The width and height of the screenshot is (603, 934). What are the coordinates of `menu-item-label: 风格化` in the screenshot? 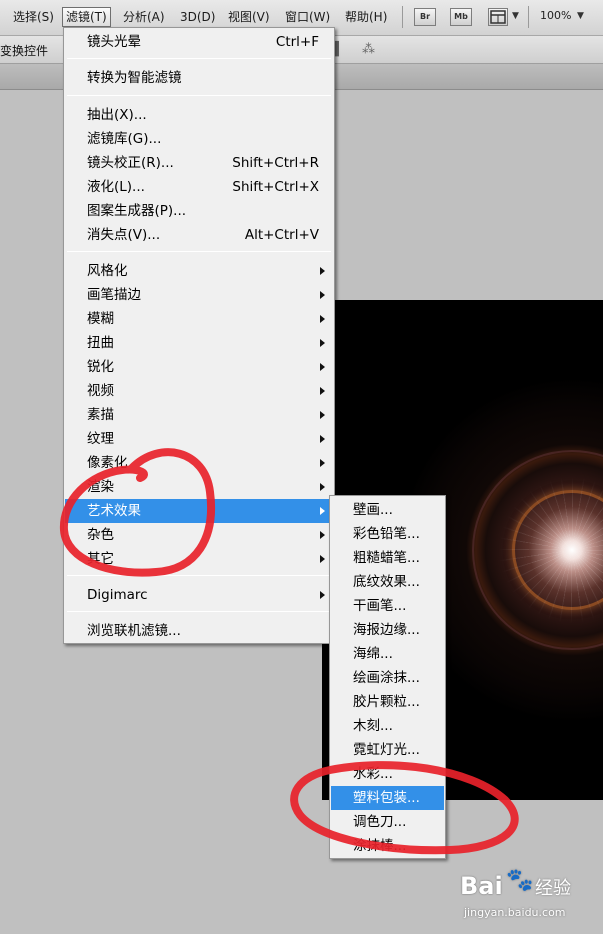 It's located at (107, 271).